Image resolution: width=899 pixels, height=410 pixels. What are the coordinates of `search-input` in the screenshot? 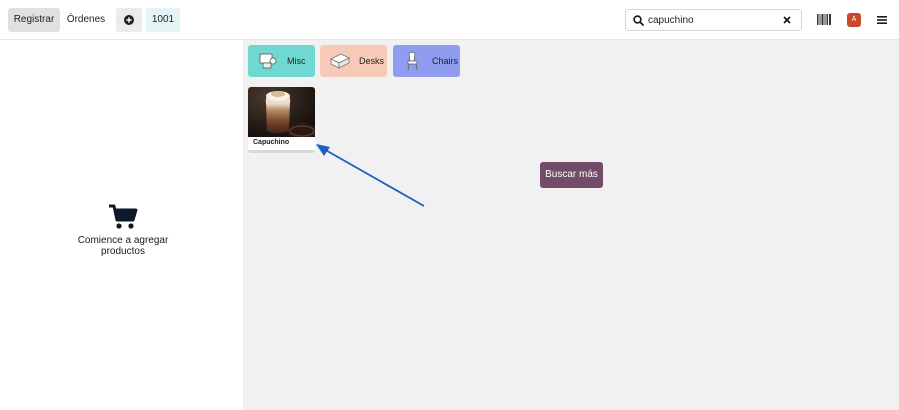 It's located at (713, 20).